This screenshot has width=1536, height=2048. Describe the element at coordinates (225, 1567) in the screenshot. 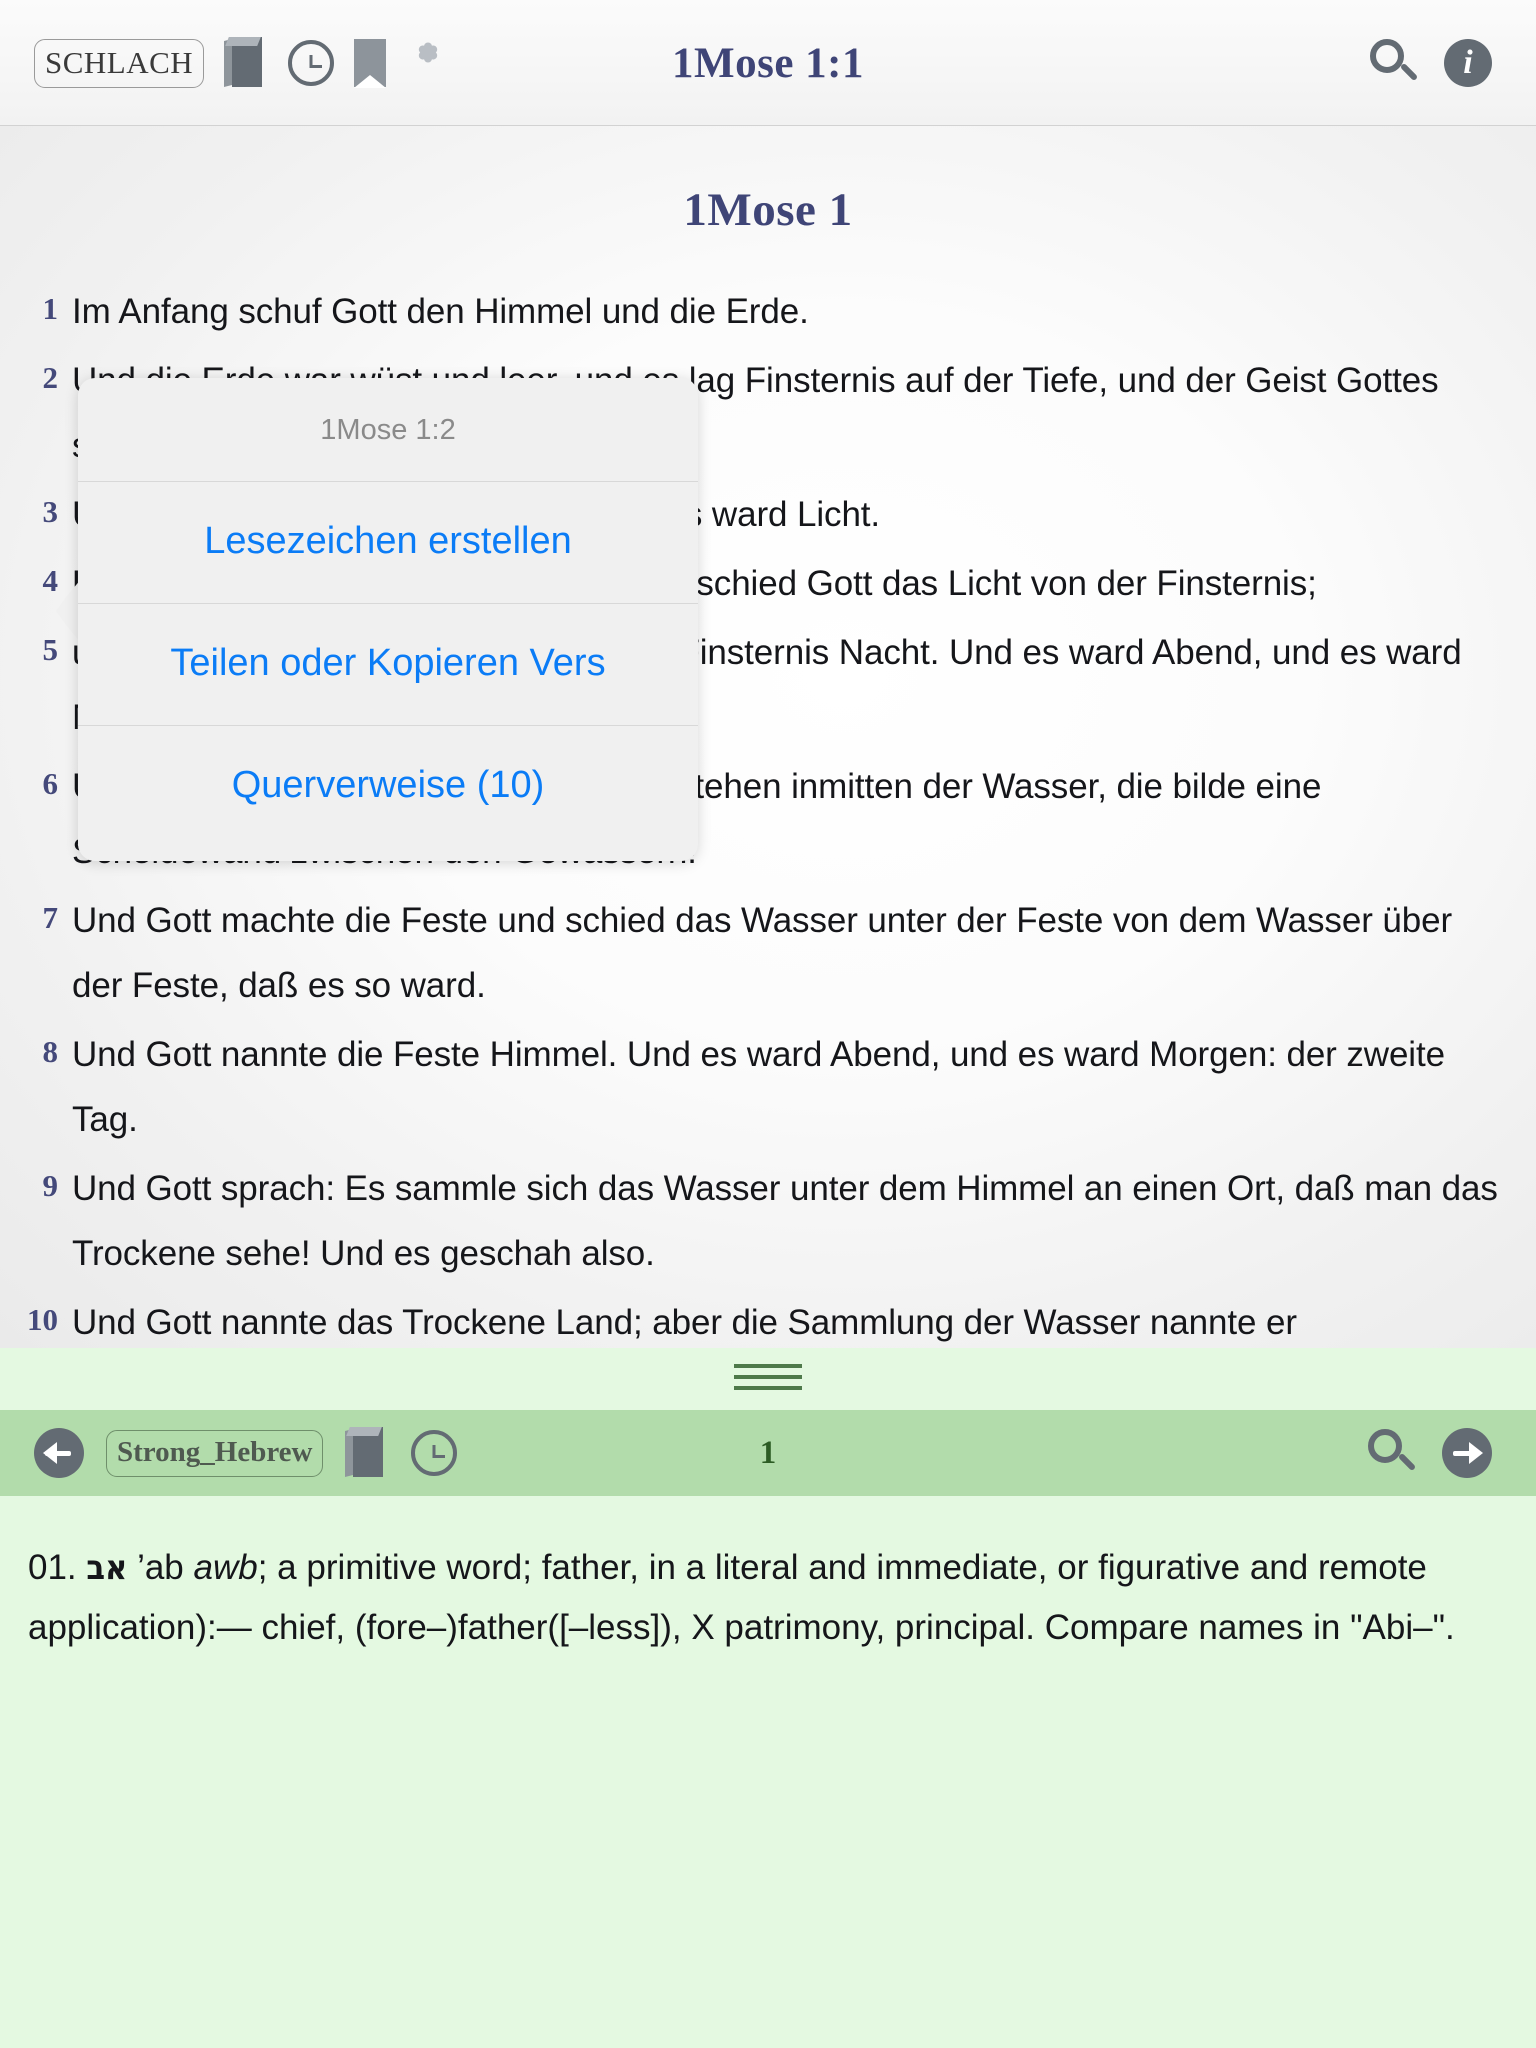

I see `entry-pronunciation: awb` at that location.